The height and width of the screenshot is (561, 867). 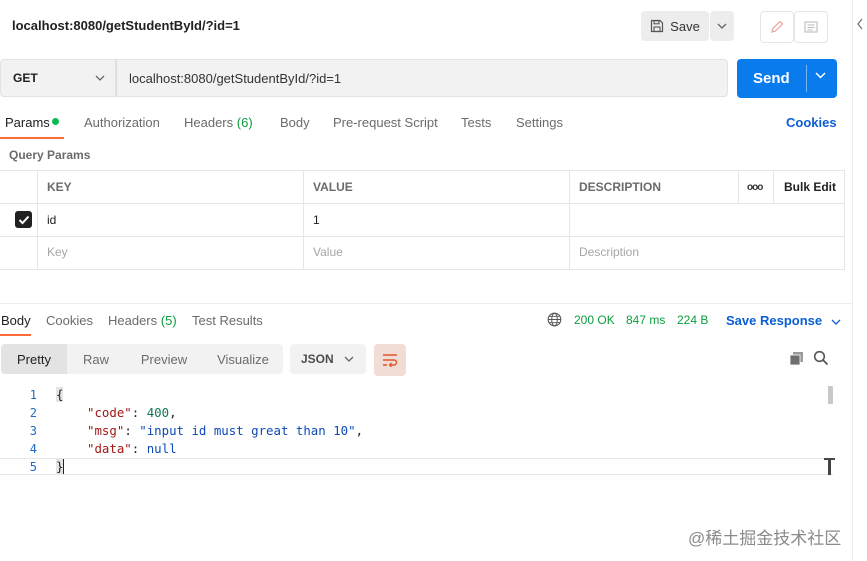 I want to click on response-tab-body: Body, so click(x=16, y=320).